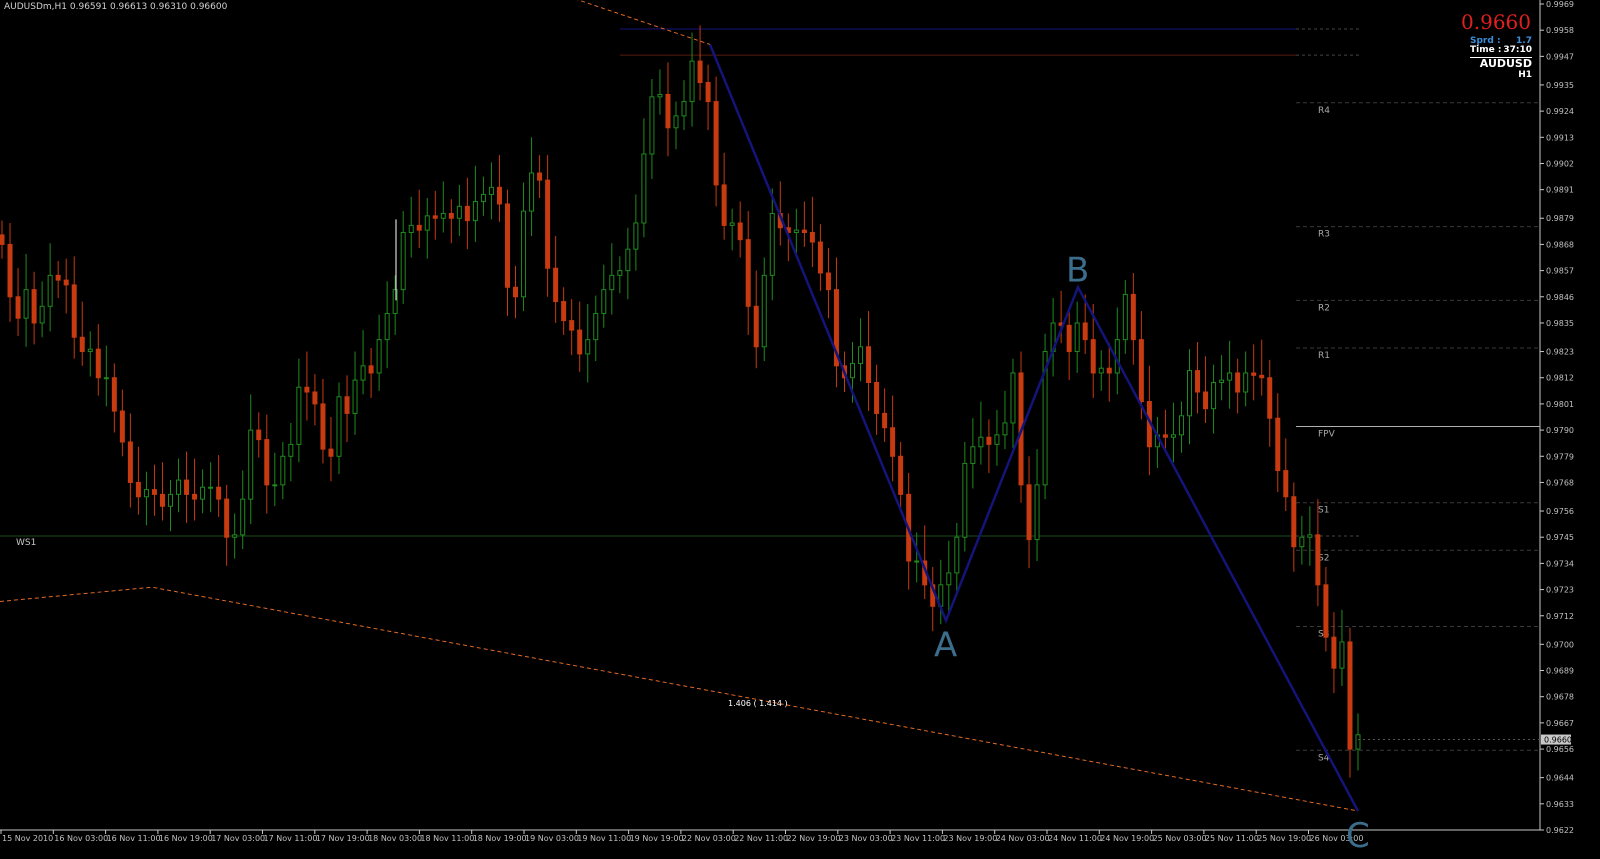 This screenshot has width=1600, height=859. I want to click on time-tick-label: 16 Nov 11:00, so click(134, 838).